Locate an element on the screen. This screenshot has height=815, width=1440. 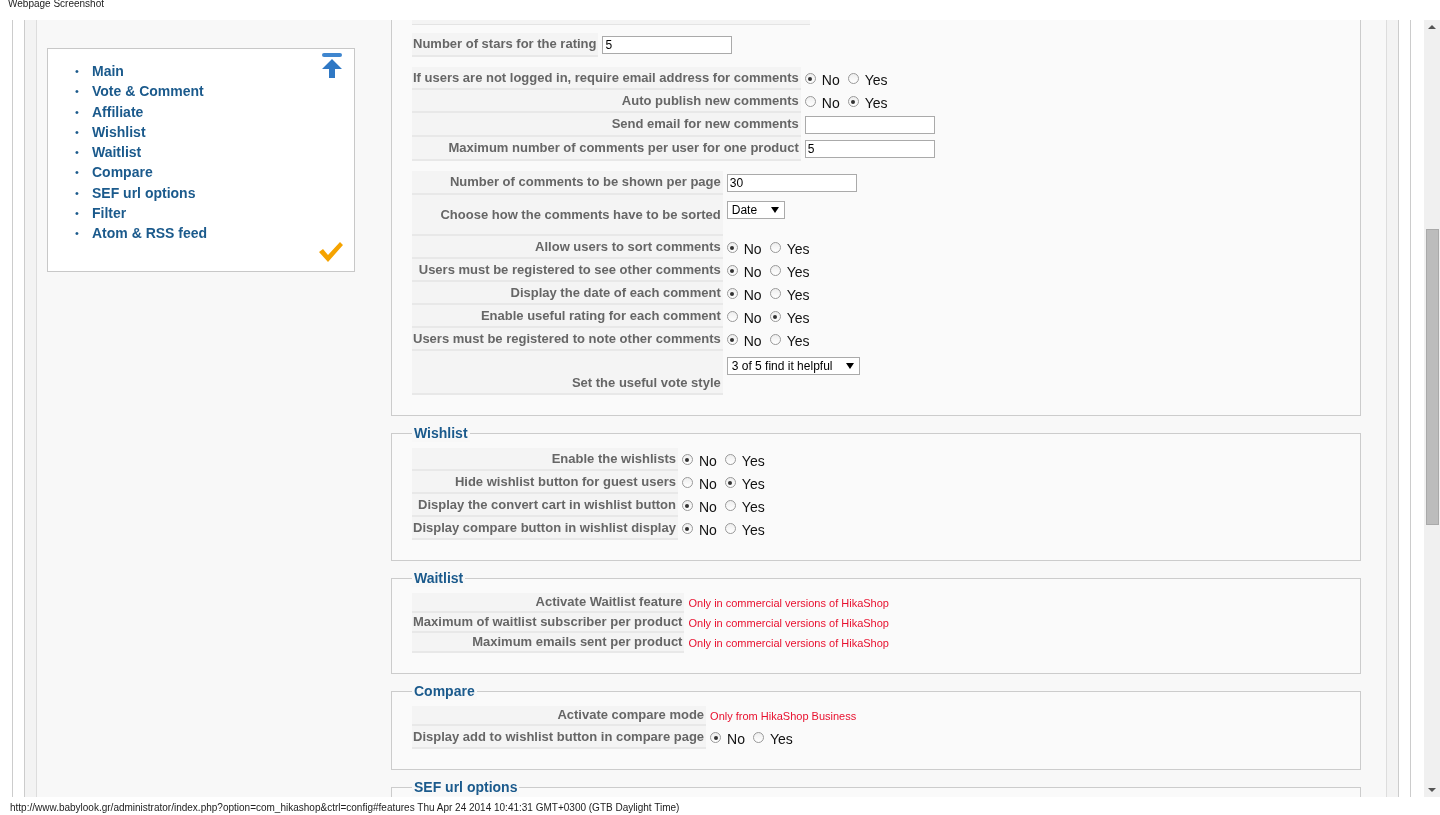
input-field is located at coordinates (869, 125).